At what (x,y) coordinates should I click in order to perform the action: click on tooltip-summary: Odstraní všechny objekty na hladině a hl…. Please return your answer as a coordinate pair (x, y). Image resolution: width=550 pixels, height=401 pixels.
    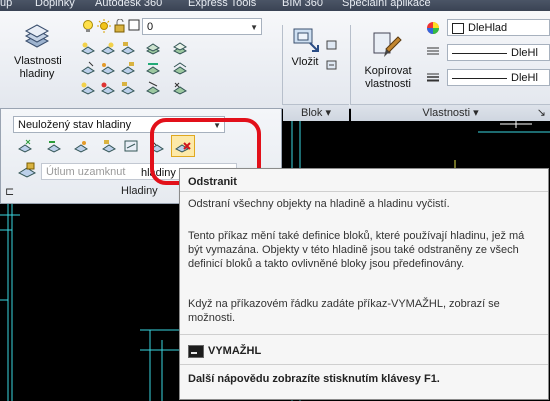
    Looking at the image, I should click on (319, 204).